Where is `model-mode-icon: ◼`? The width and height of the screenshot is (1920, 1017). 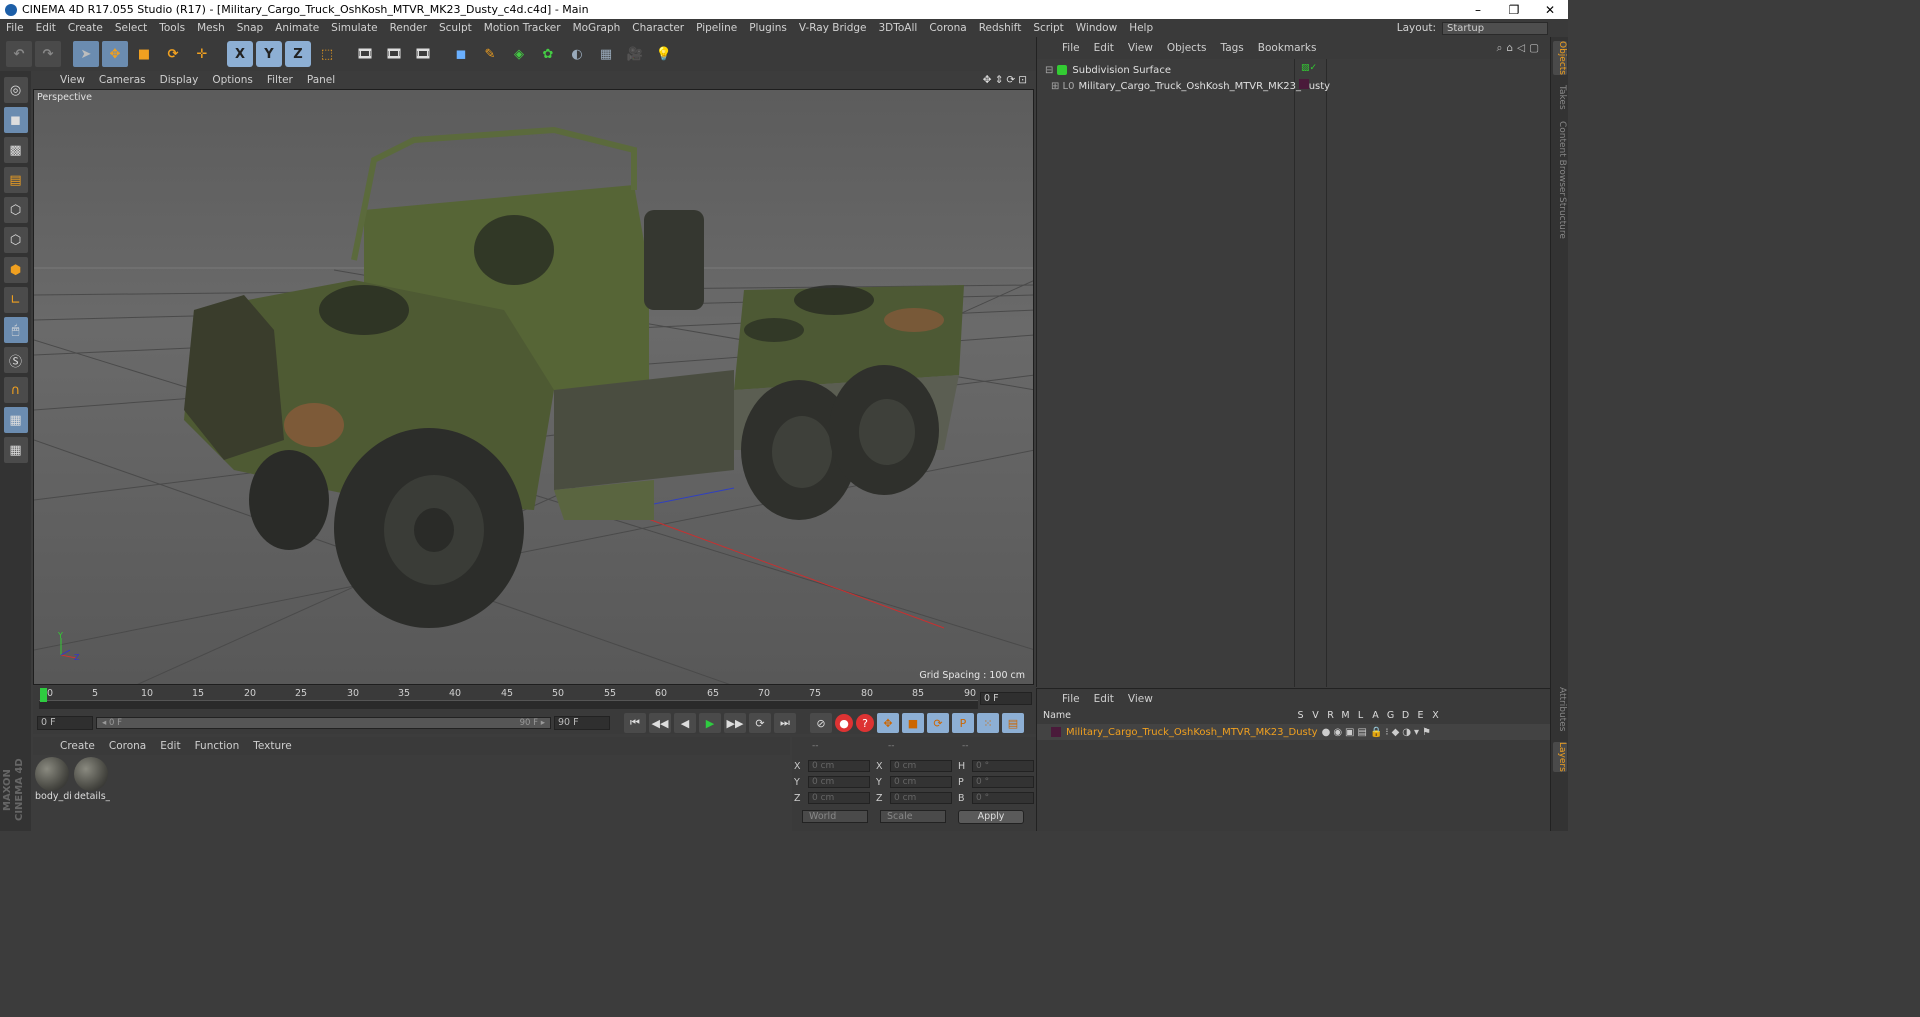
model-mode-icon: ◼ is located at coordinates (15, 120).